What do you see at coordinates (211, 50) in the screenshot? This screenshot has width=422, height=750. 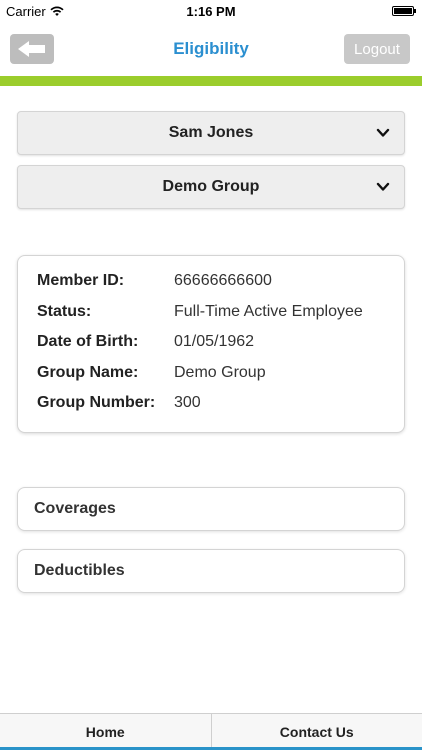 I see `navigation-bar: Eligibility Logout` at bounding box center [211, 50].